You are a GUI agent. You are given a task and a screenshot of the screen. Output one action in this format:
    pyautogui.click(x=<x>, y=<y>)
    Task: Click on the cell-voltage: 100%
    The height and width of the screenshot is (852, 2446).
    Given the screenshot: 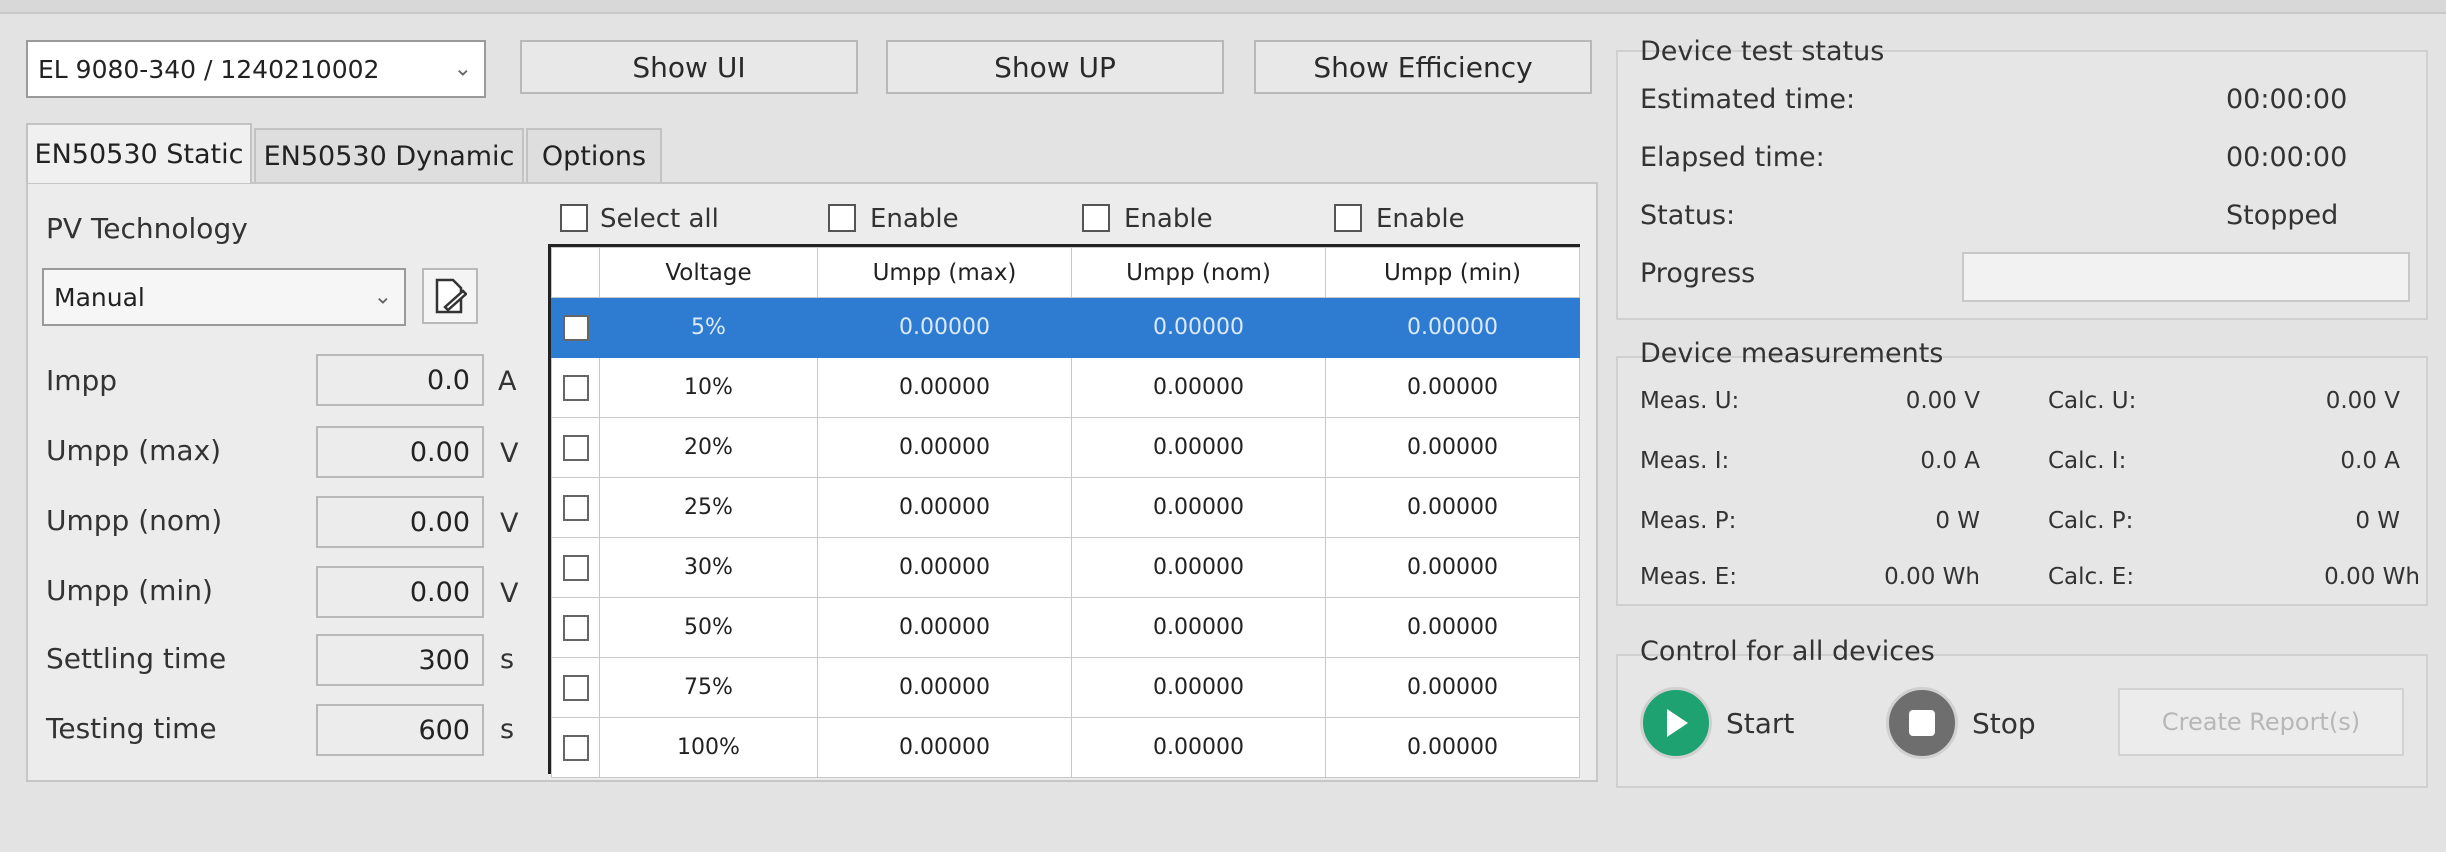 What is the action you would take?
    pyautogui.click(x=708, y=747)
    